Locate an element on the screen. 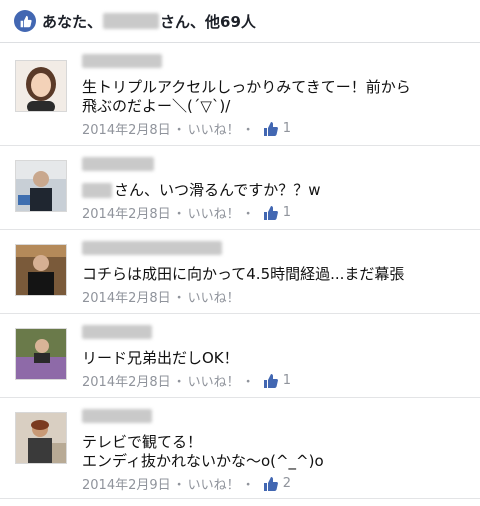 This screenshot has width=480, height=506. header-suffix: さん、他69人 is located at coordinates (208, 21).